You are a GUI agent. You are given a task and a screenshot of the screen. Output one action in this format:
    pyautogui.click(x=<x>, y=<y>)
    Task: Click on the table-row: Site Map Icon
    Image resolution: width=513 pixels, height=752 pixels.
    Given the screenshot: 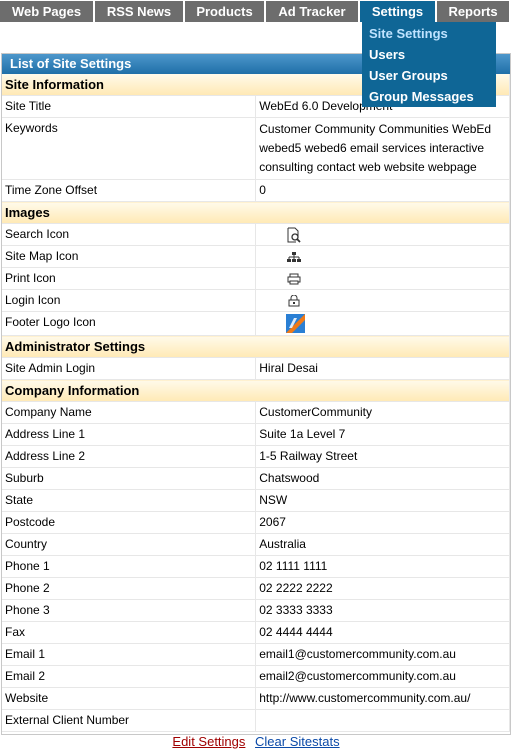 What is the action you would take?
    pyautogui.click(x=256, y=256)
    